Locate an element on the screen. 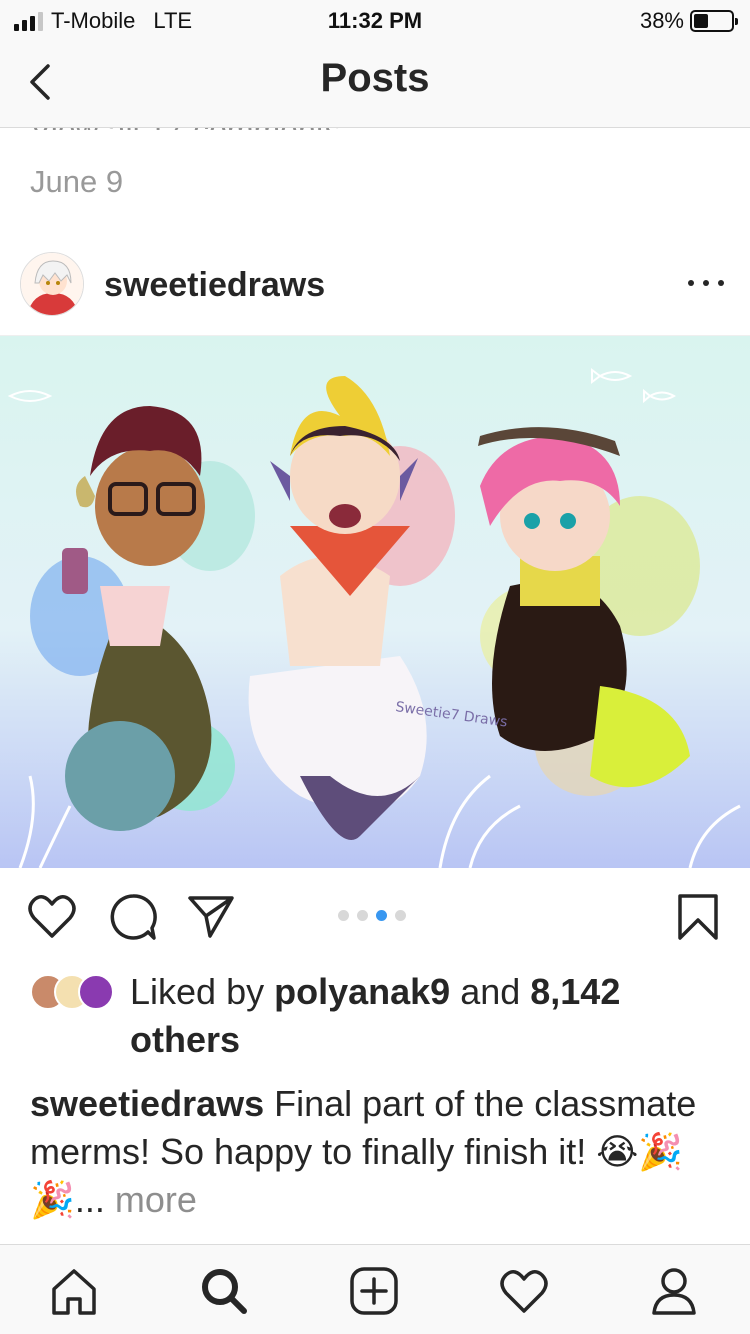 The height and width of the screenshot is (1334, 750). tab-bar is located at coordinates (375, 1289).